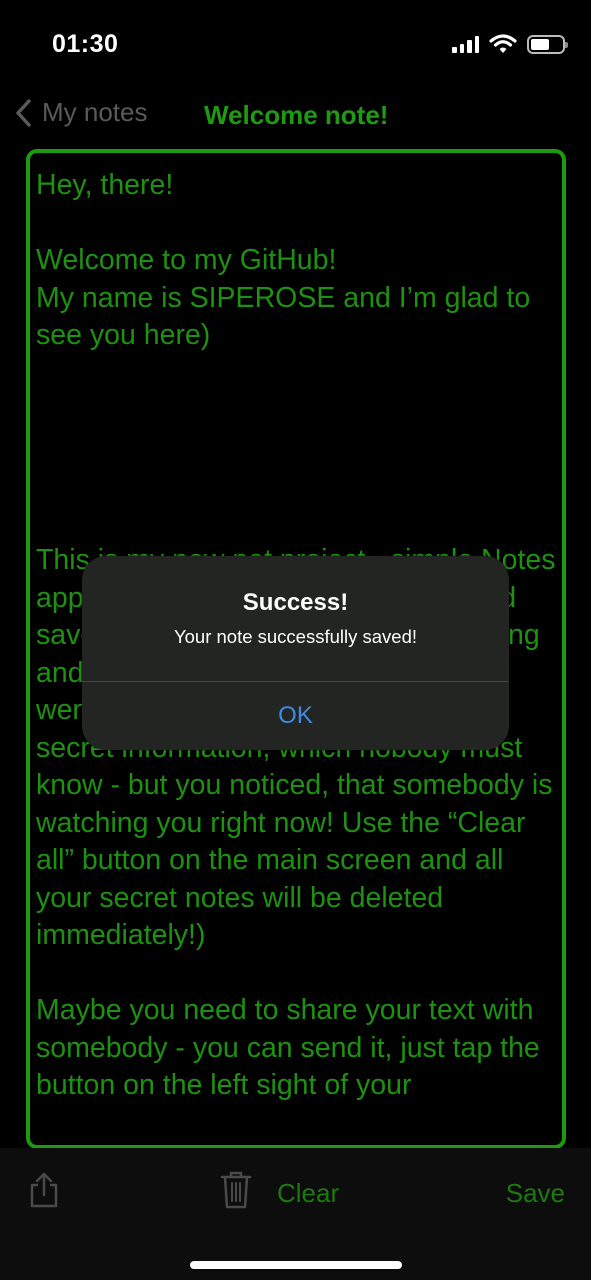  I want to click on share-icon, so click(44, 1190).